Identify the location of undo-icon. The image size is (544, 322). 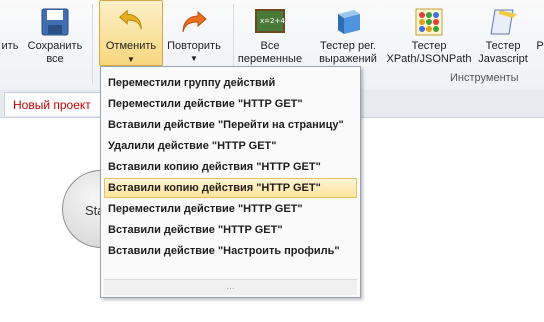
(130, 19).